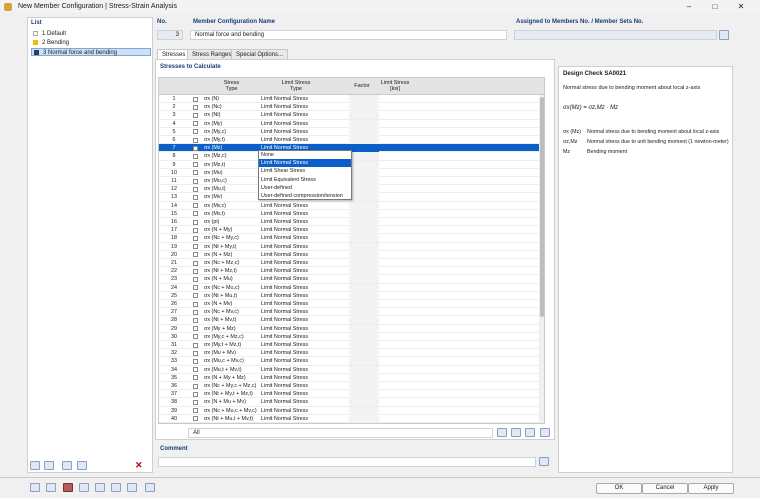 The image size is (760, 498). I want to click on configuration-name-input: Normal force and bending, so click(348, 35).